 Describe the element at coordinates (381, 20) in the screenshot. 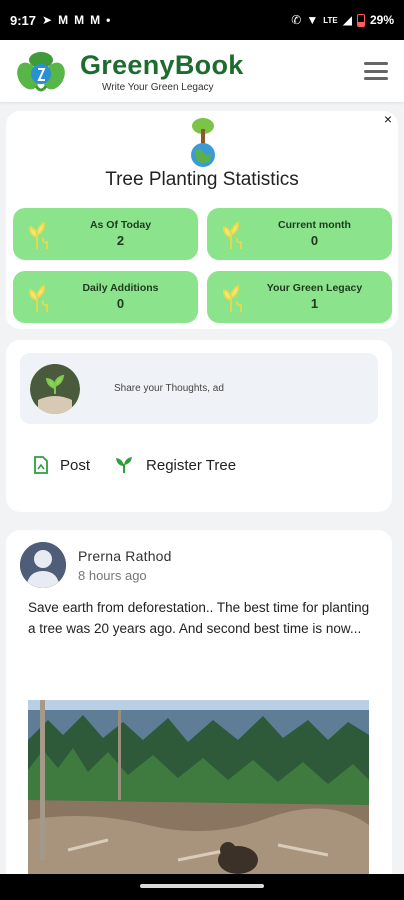

I see `battery-percent: 29%` at that location.